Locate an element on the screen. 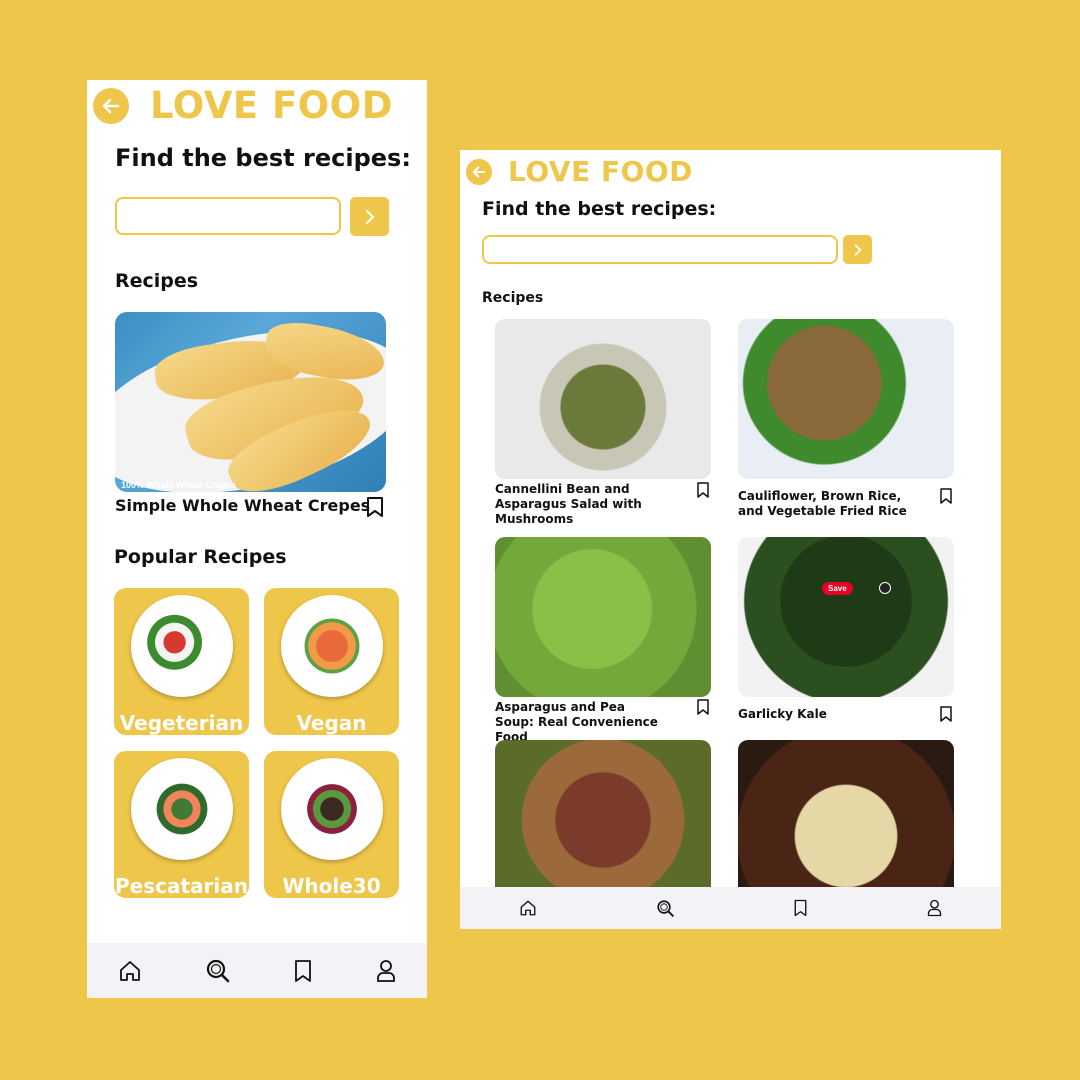 The height and width of the screenshot is (1080, 1080). featured-recipe-title: Simple Whole Wheat Crepes is located at coordinates (242, 505).